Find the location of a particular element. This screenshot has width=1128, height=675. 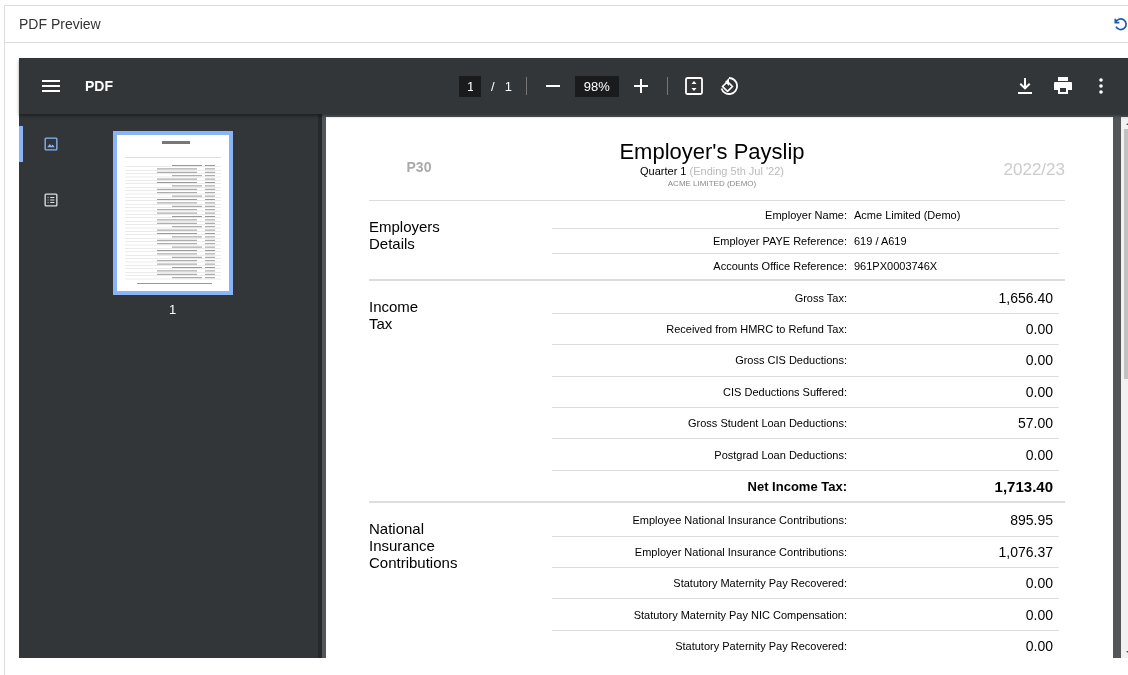

quarter-note: (Ending 5th Jul '22) is located at coordinates (736, 171).